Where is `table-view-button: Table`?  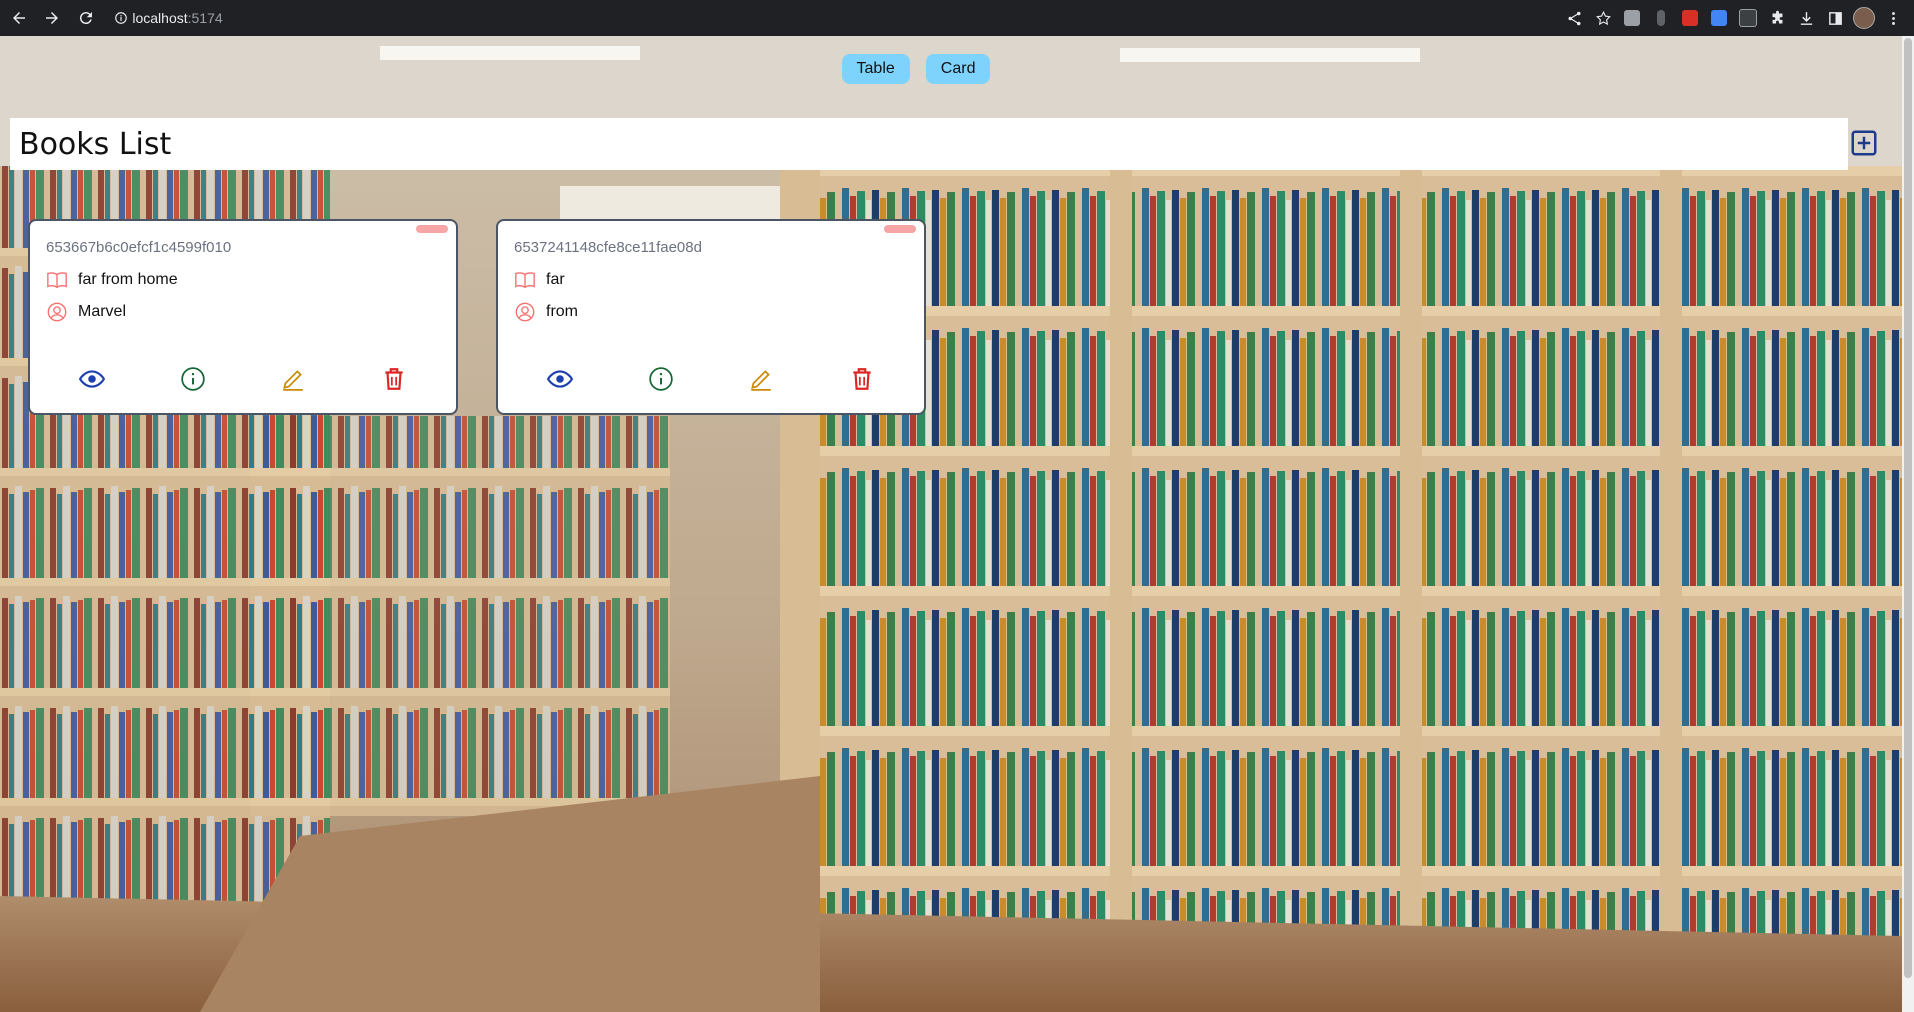
table-view-button: Table is located at coordinates (875, 69).